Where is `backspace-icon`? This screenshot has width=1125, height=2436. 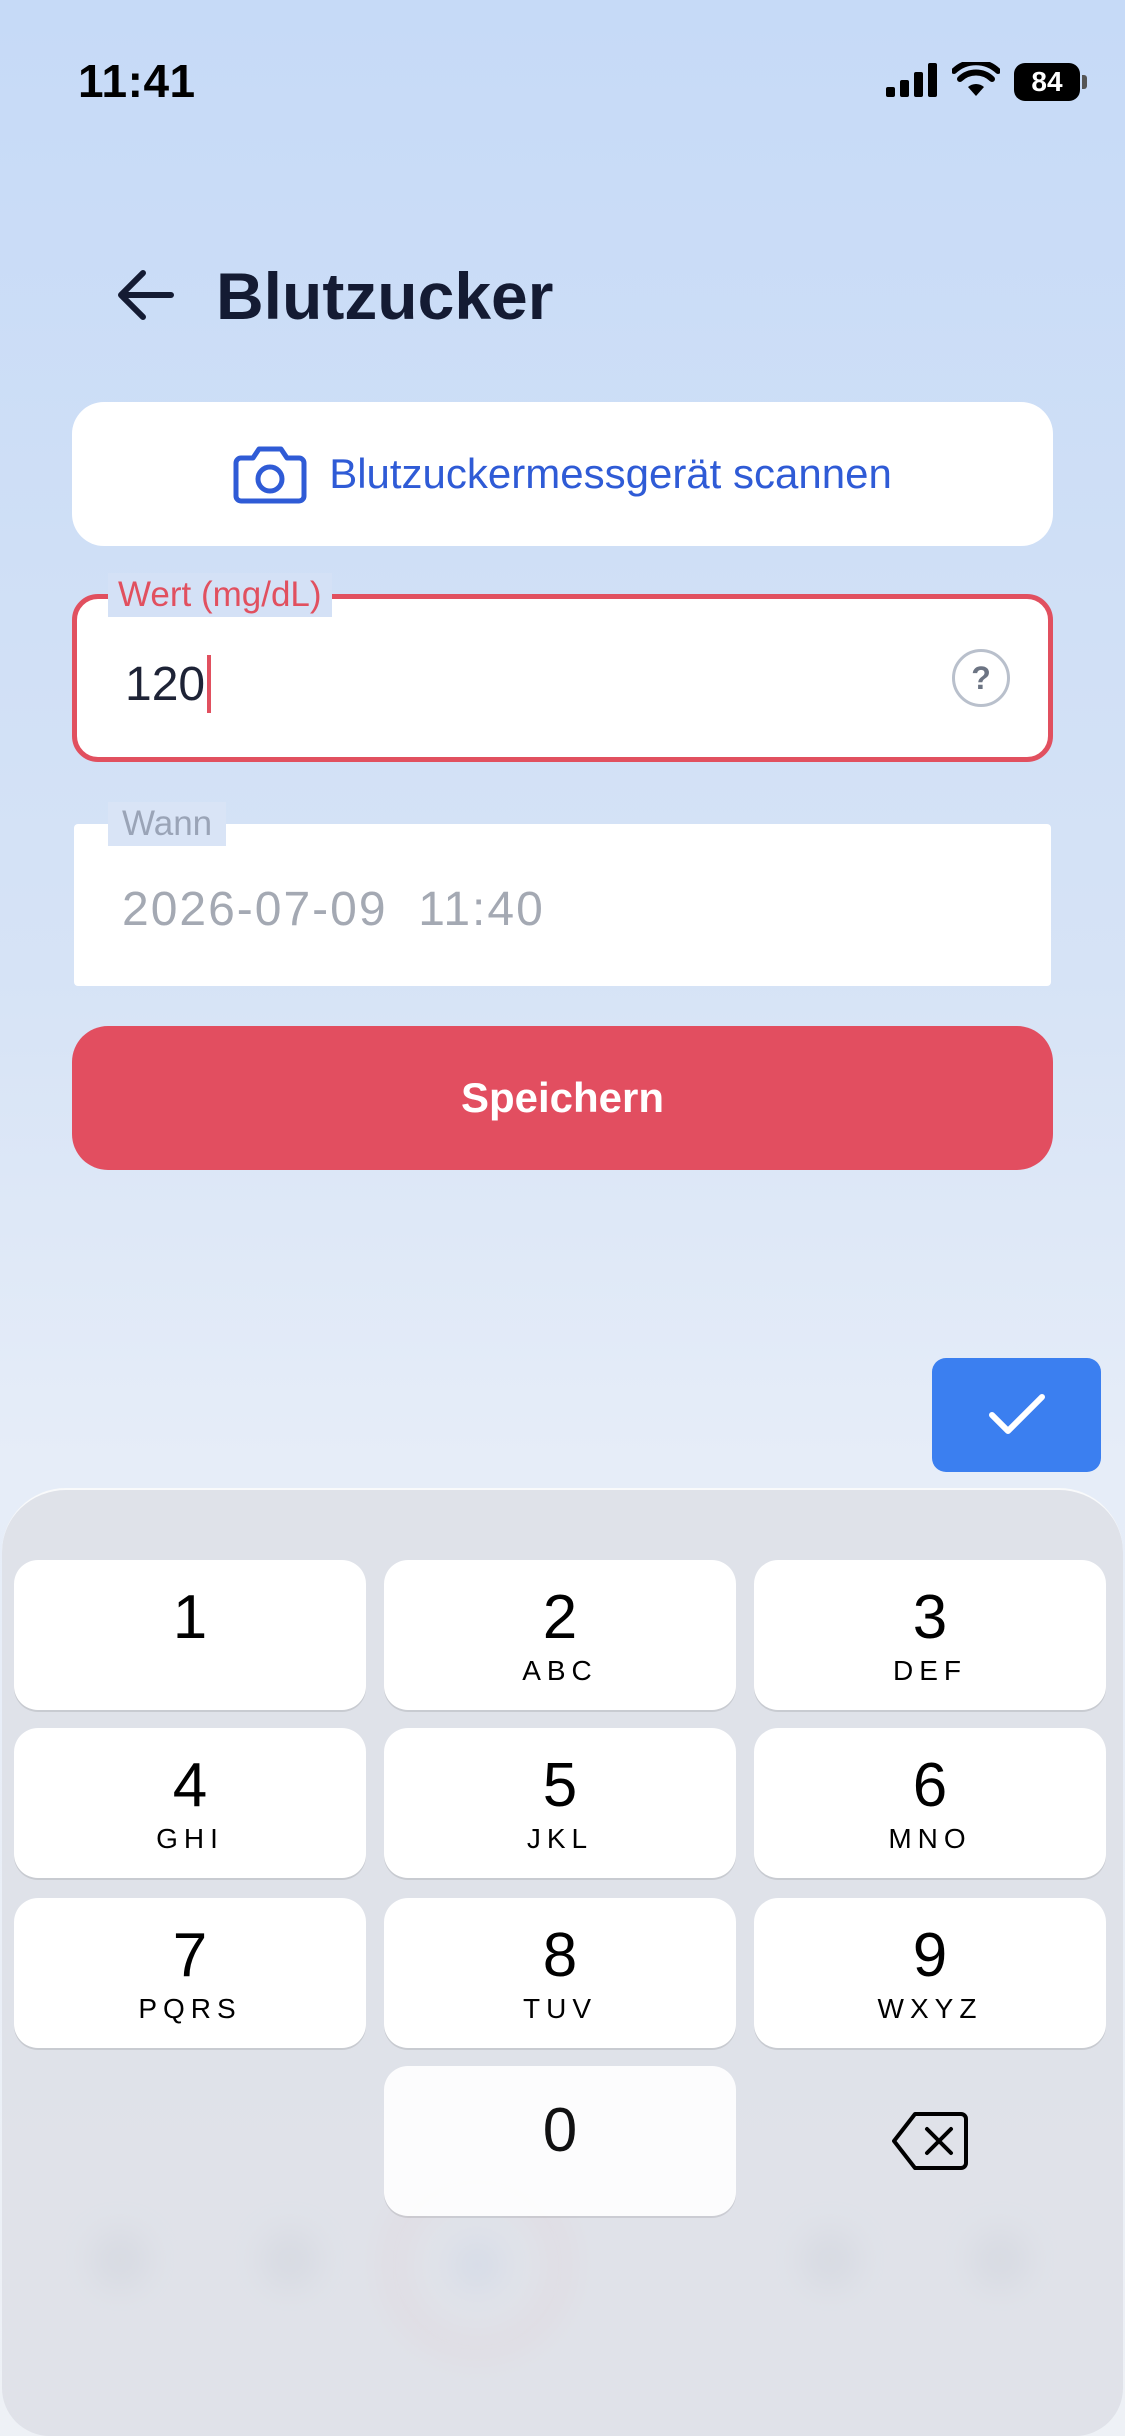 backspace-icon is located at coordinates (930, 2141).